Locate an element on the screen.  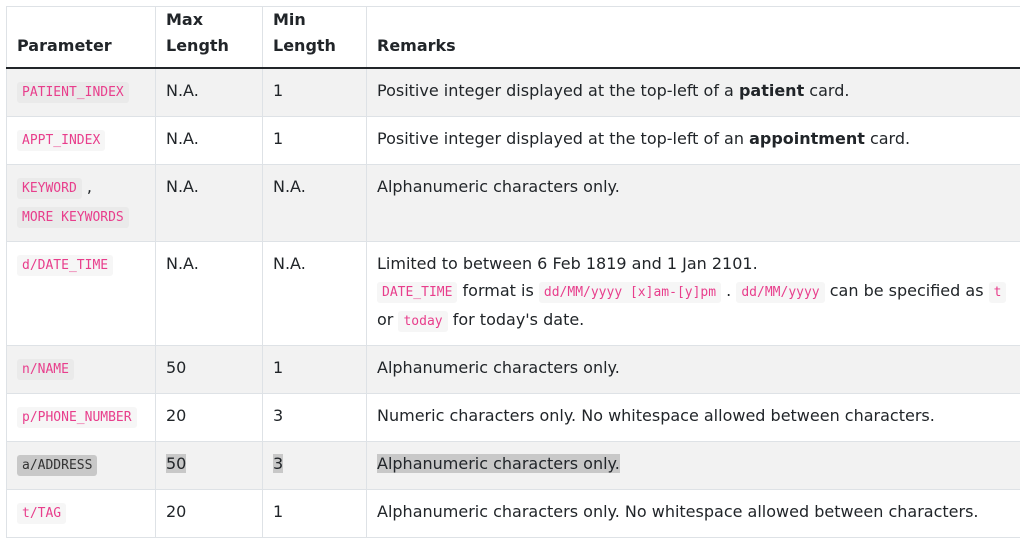
param-code: d/DATE_TIME is located at coordinates (65, 265).